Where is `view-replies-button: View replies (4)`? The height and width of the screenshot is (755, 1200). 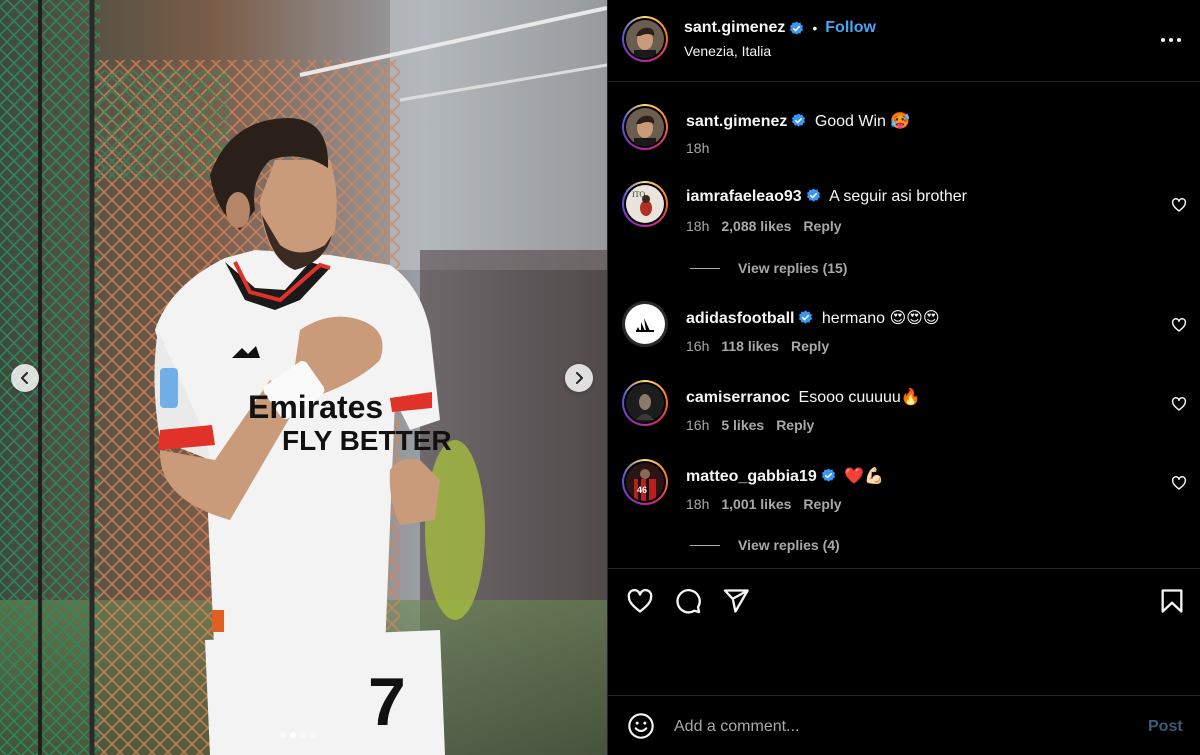 view-replies-button: View replies (4) is located at coordinates (765, 545).